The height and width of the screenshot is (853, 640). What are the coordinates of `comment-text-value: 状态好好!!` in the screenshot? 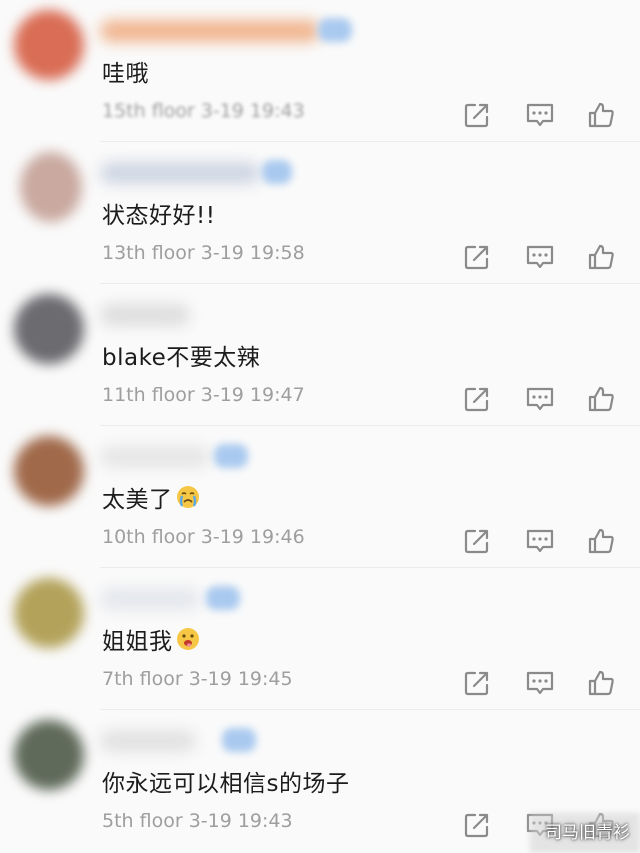 It's located at (159, 216).